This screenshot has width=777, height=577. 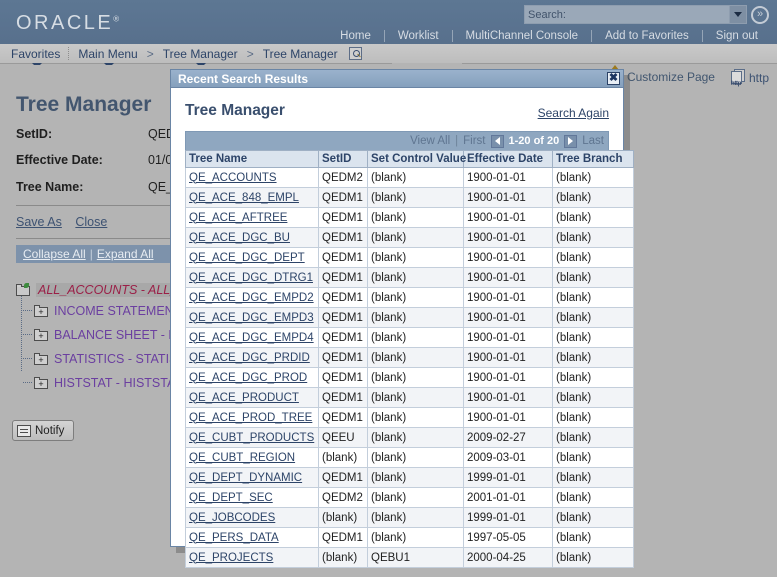 I want to click on nav-link-add-to-favorites: Add to Favorites, so click(x=647, y=36).